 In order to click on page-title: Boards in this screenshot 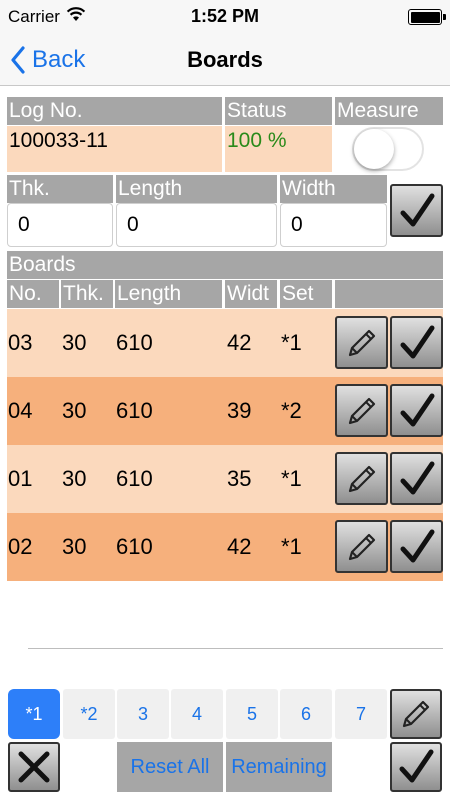, I will do `click(225, 59)`.